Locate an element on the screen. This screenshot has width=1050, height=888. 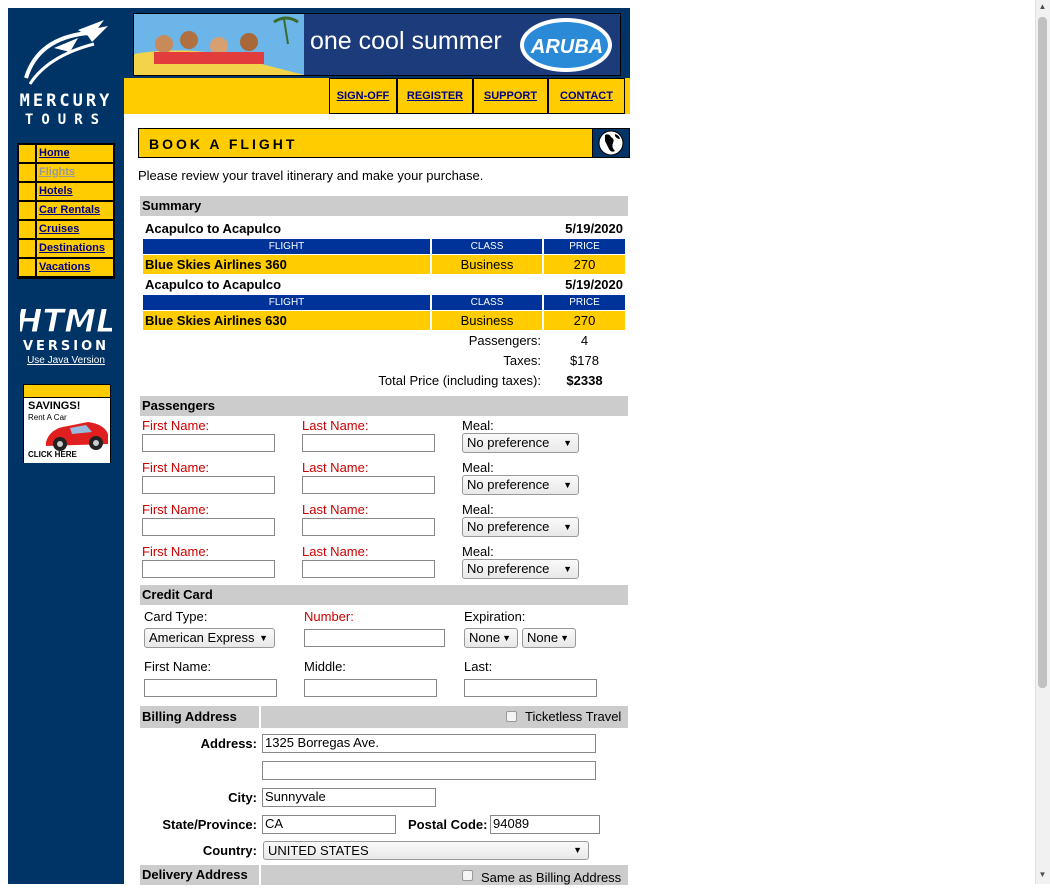
passenger-last-name-label: Last Name: is located at coordinates (335, 467).